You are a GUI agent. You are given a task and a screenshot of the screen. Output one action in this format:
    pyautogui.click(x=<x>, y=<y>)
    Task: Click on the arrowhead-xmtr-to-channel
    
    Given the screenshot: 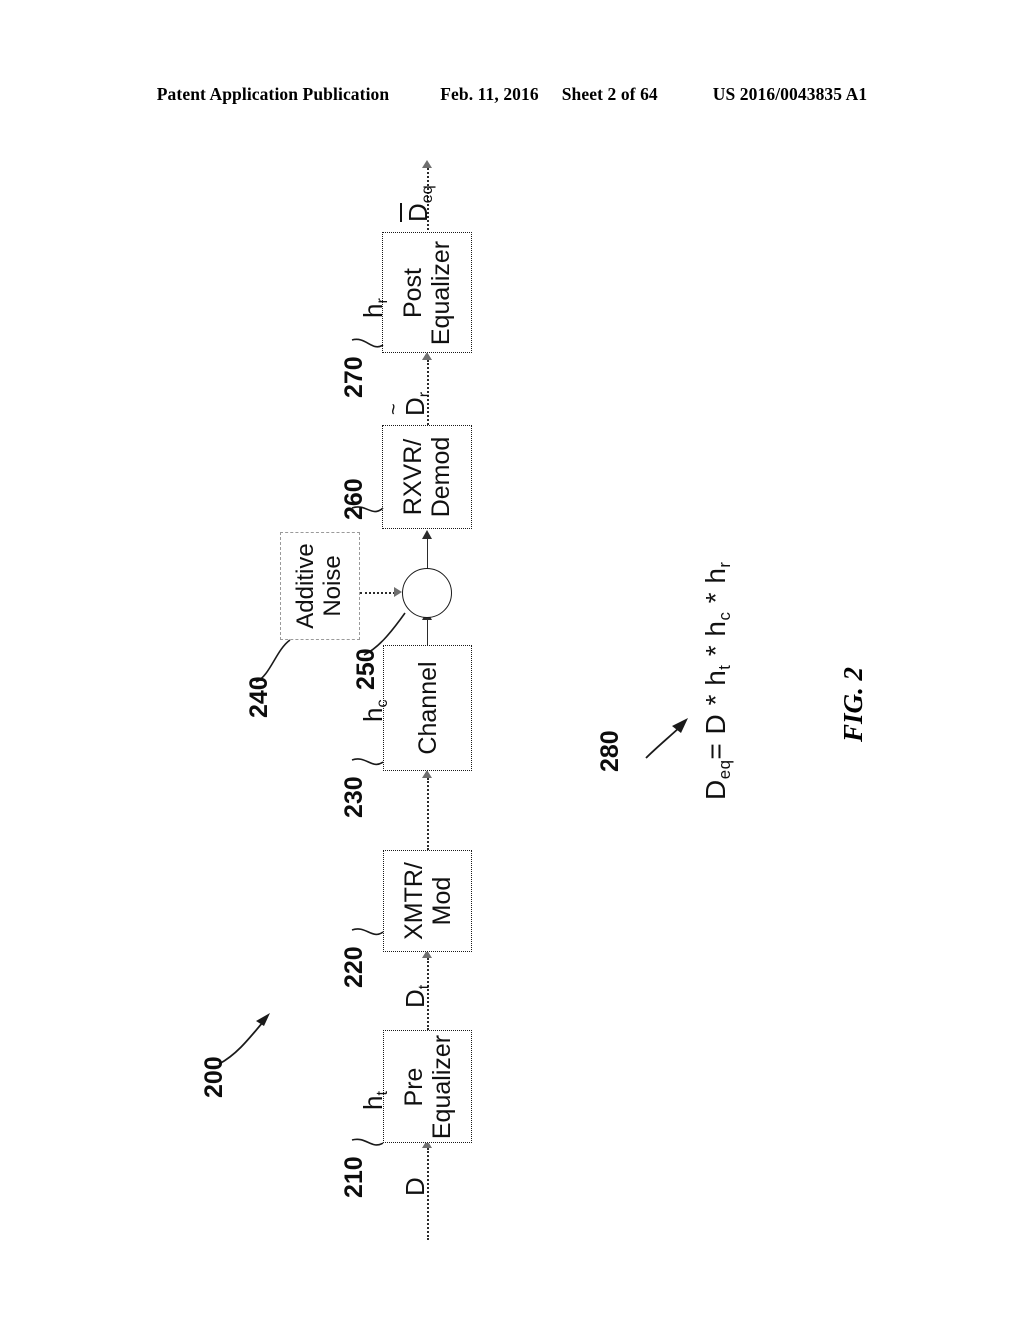 What is the action you would take?
    pyautogui.click(x=427, y=774)
    